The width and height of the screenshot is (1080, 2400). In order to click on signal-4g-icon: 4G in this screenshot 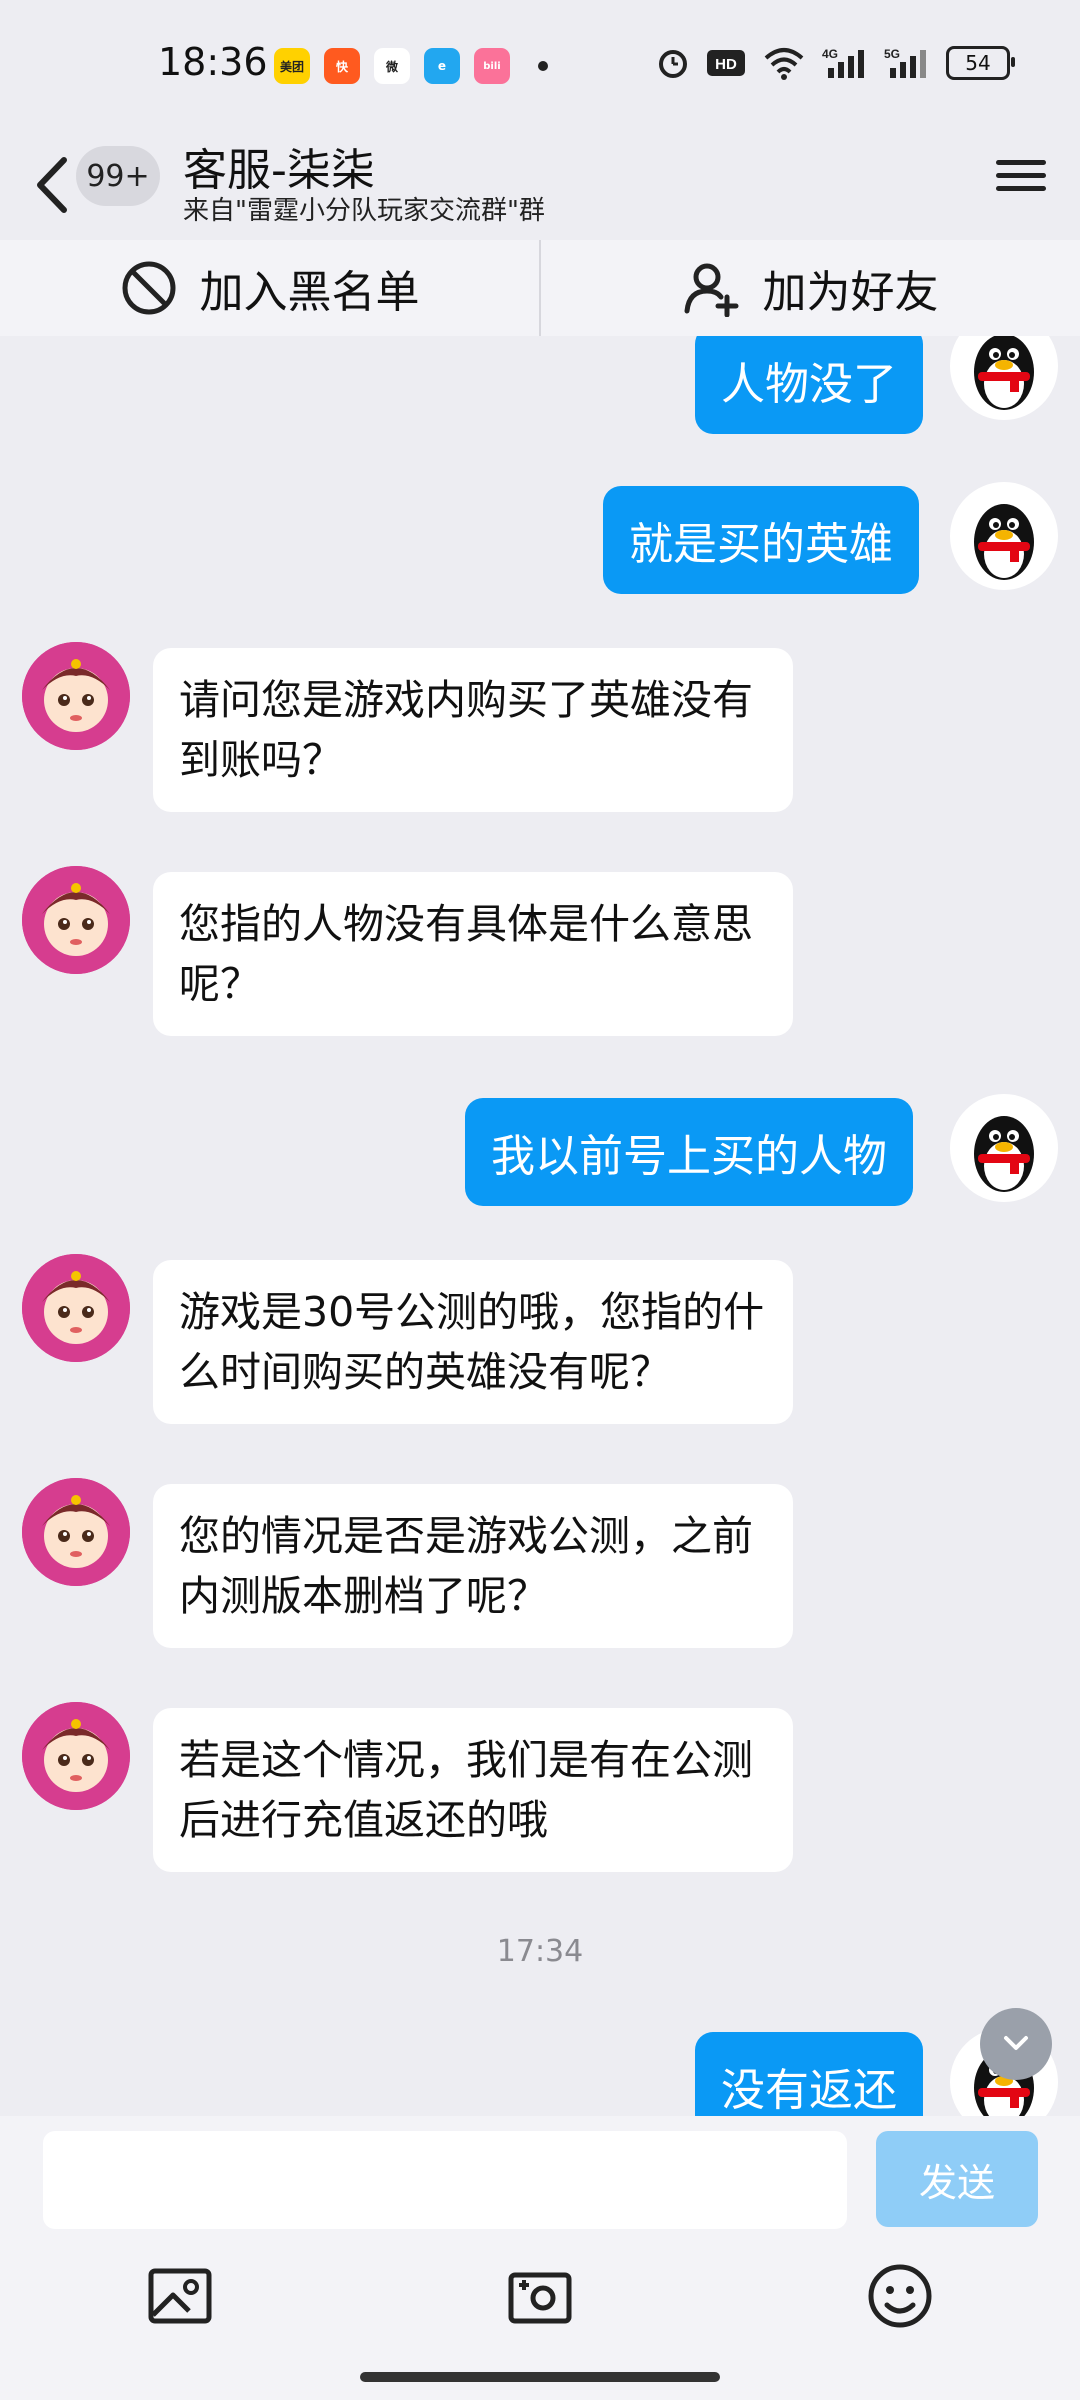, I will do `click(843, 62)`.